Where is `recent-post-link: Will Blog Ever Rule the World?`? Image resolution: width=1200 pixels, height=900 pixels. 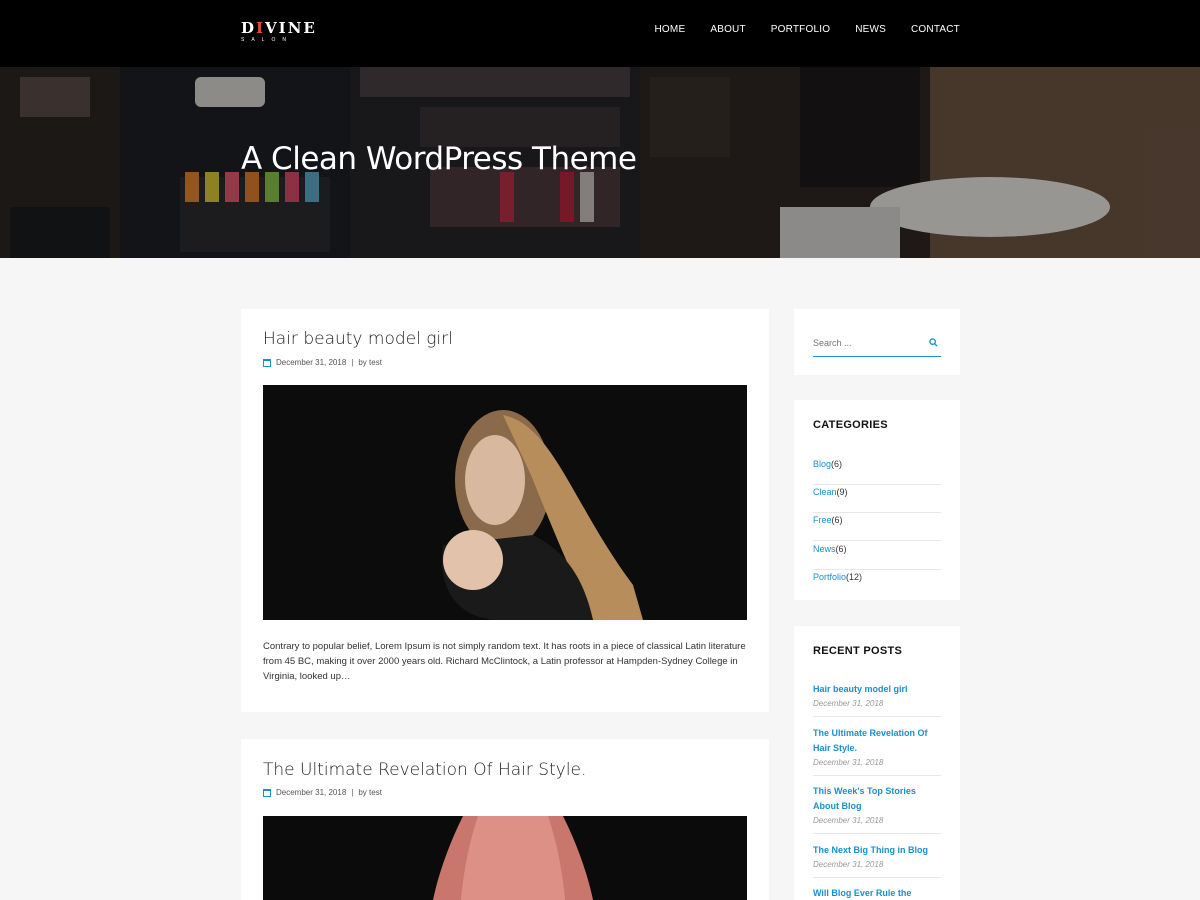
recent-post-link: Will Blog Ever Rule the World? is located at coordinates (877, 893).